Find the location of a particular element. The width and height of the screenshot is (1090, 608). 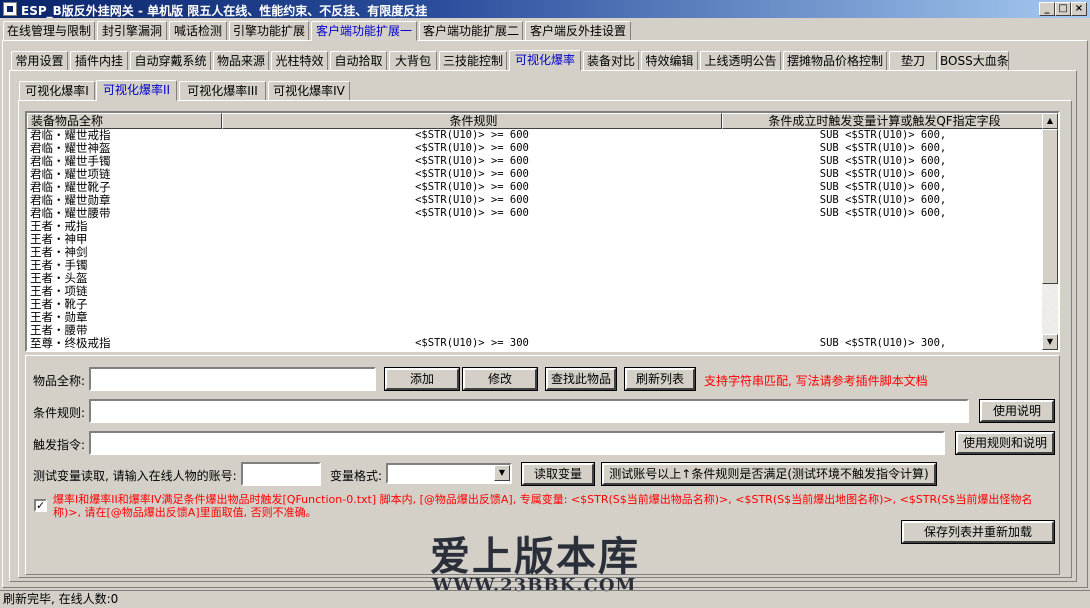

condition-label: 条件规则: is located at coordinates (59, 413).